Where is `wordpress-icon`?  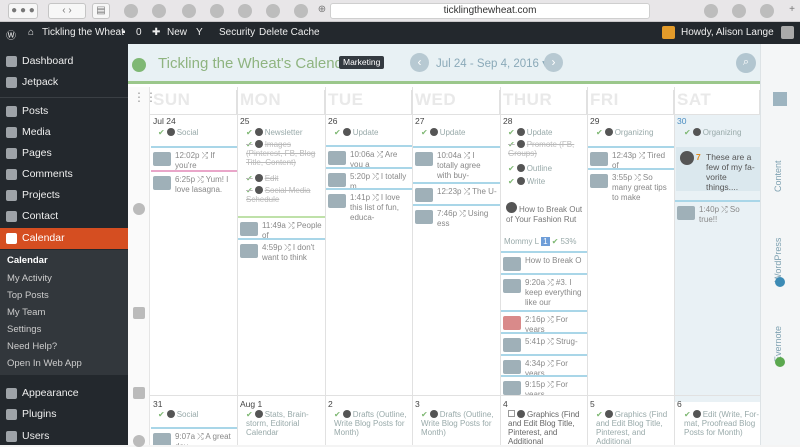 wordpress-icon is located at coordinates (139, 209).